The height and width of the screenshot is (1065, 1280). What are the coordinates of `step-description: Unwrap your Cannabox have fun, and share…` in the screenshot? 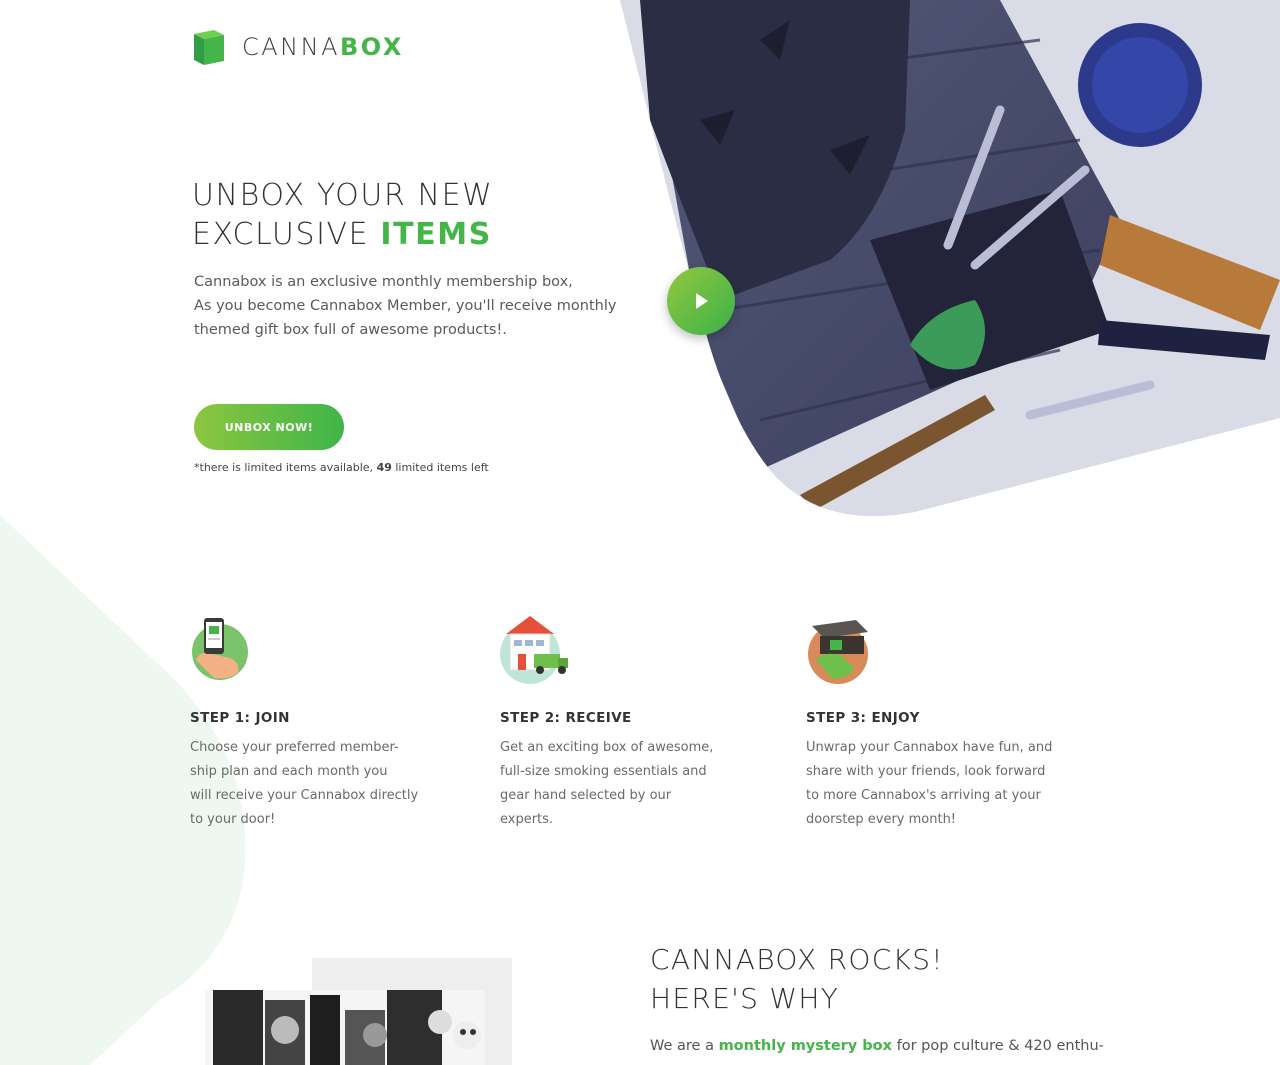 It's located at (929, 783).